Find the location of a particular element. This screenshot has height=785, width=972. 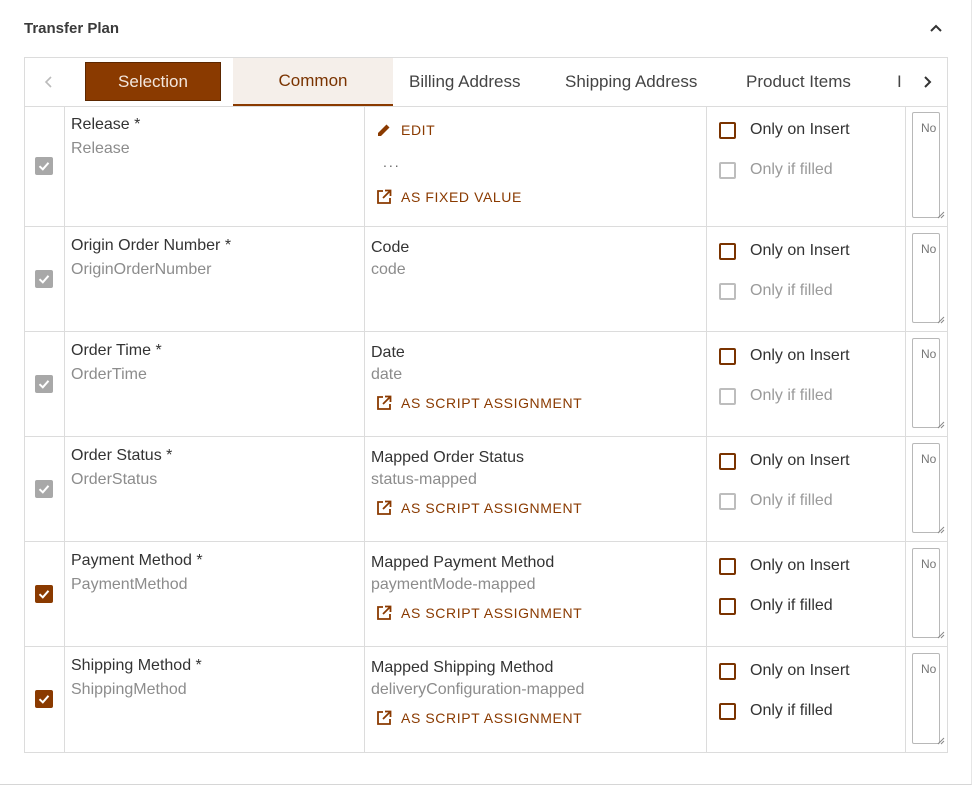

edit-button: EDIT is located at coordinates (405, 130).